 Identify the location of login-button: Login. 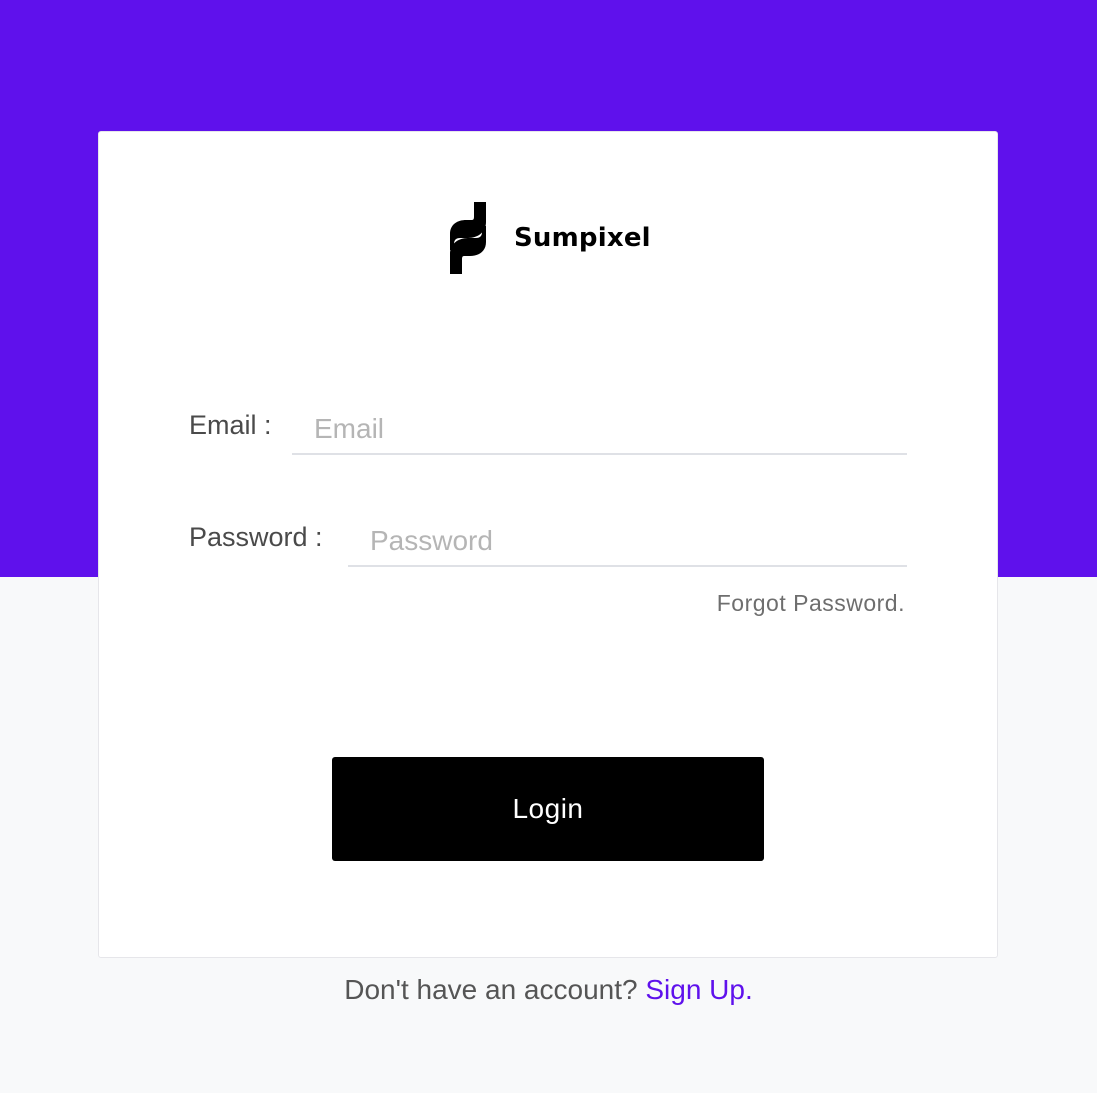
(548, 809).